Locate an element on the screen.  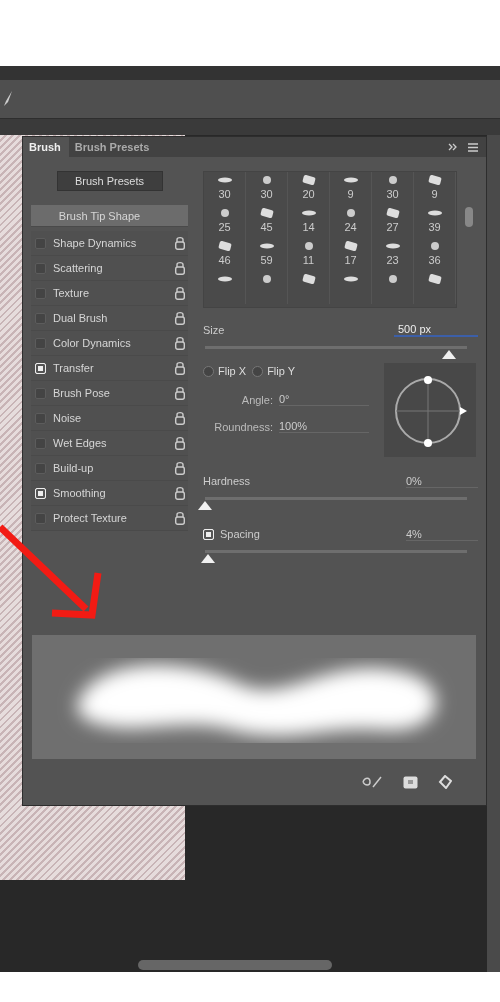
brush-option: Noise is located at coordinates (114, 418).